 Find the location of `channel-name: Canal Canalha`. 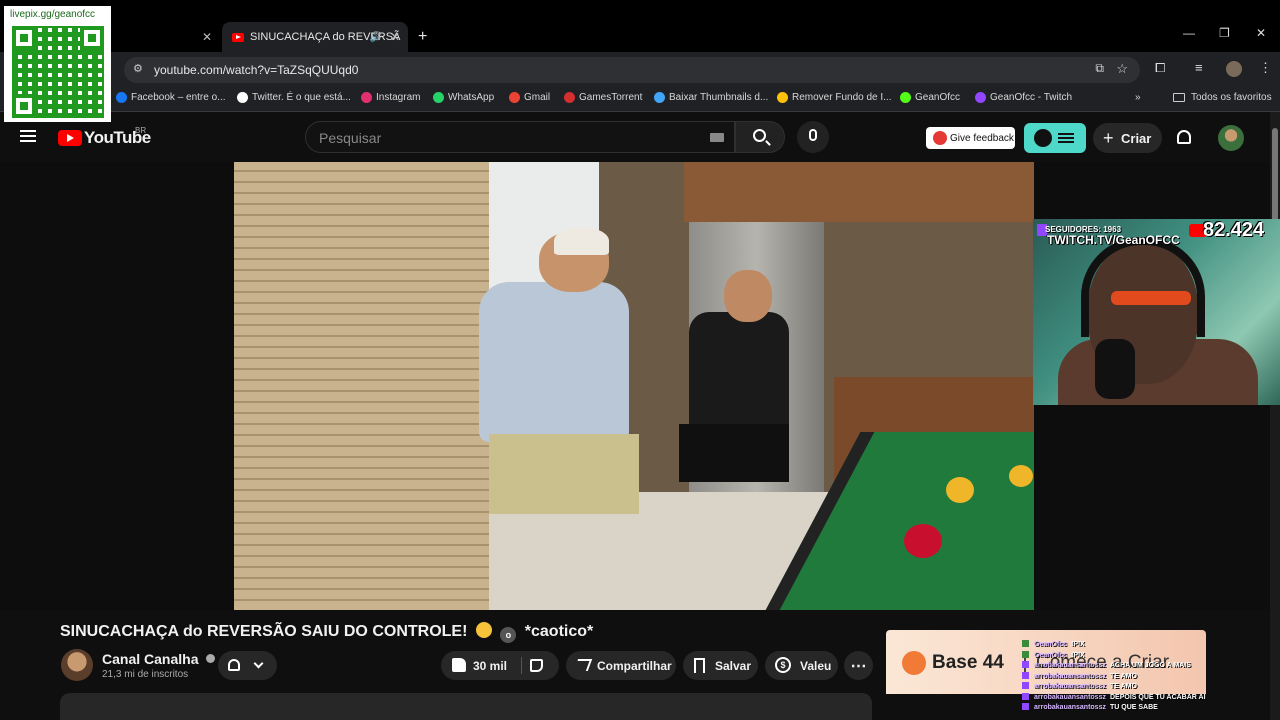

channel-name: Canal Canalha is located at coordinates (159, 659).